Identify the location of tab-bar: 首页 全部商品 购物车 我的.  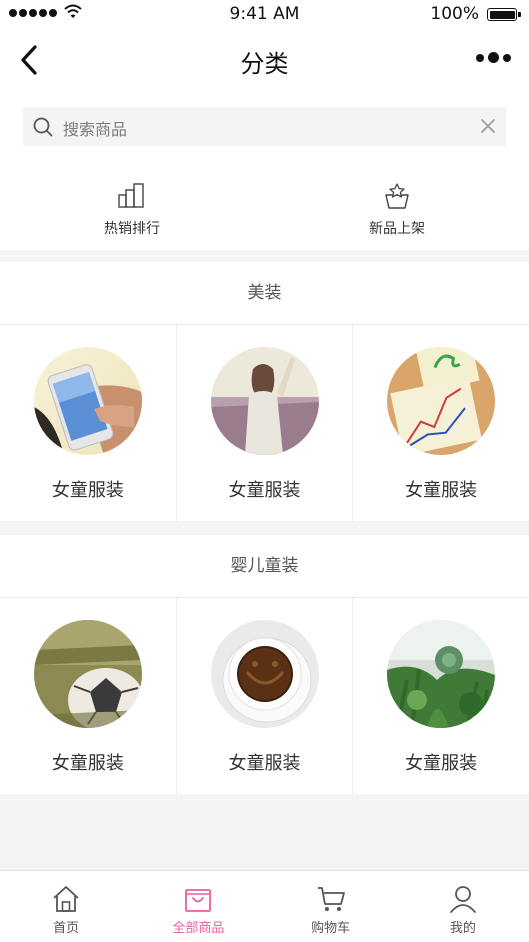
(264, 906).